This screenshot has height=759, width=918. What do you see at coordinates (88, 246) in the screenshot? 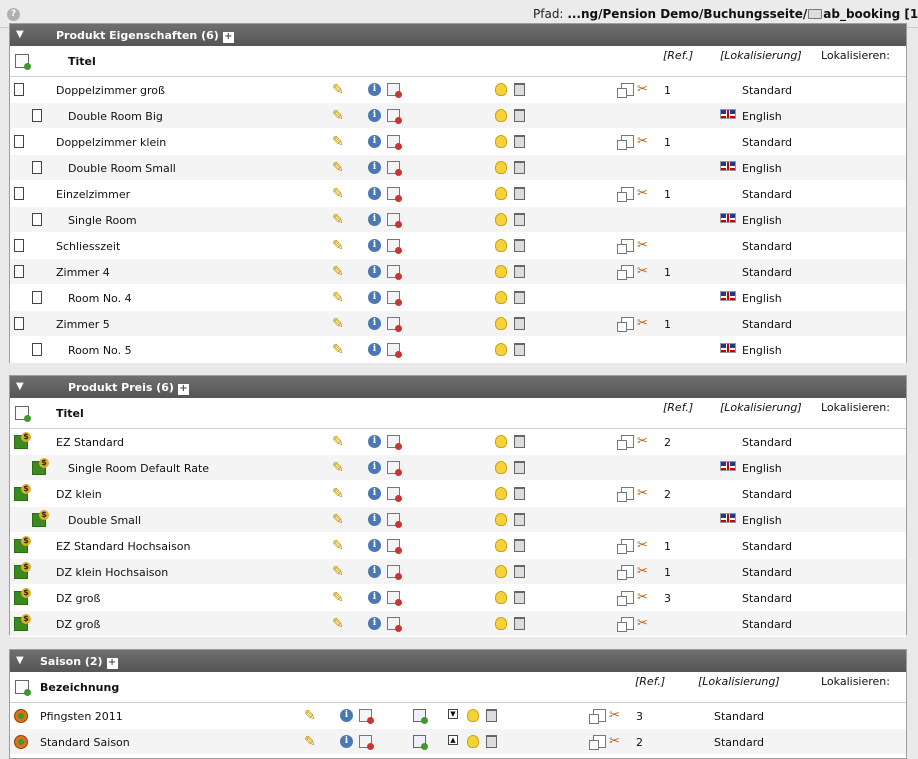
I see `record-title: Schliesszeit` at bounding box center [88, 246].